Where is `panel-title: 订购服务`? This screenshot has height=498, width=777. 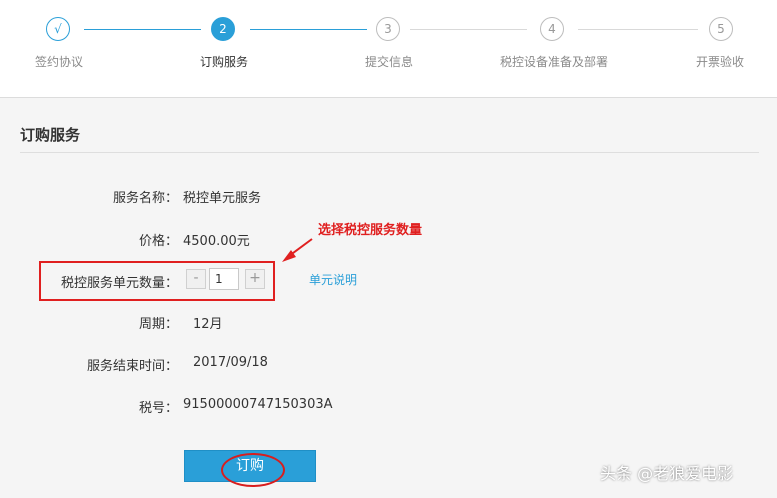
panel-title: 订购服务 is located at coordinates (50, 135).